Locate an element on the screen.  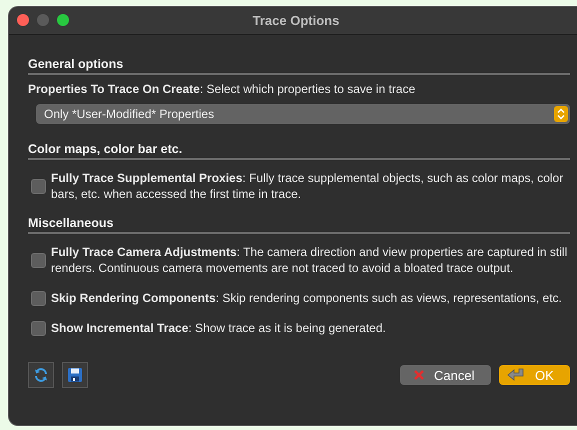
cancel-button: Cancel is located at coordinates (445, 375).